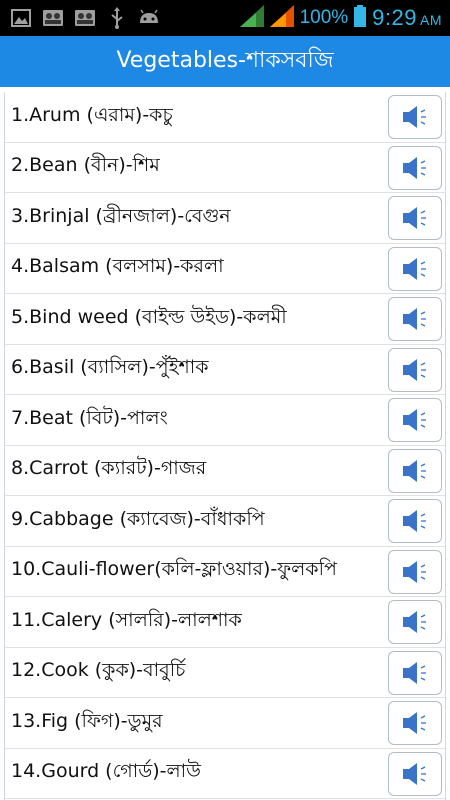 This screenshot has width=450, height=800. What do you see at coordinates (225, 18) in the screenshot?
I see `status-bar: 100% 9:29 AM` at bounding box center [225, 18].